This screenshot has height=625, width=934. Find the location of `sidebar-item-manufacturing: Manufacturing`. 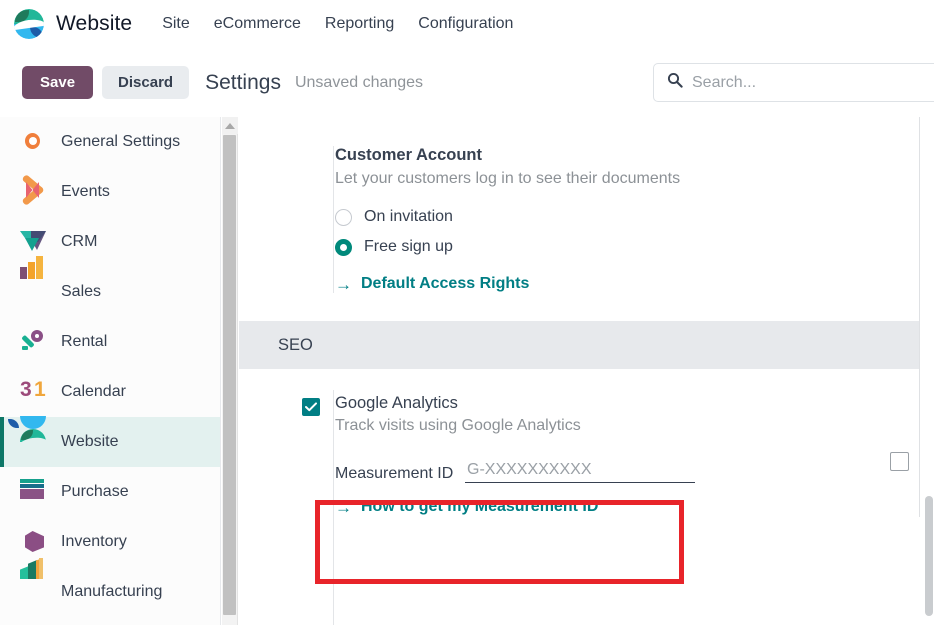

sidebar-item-manufacturing: Manufacturing is located at coordinates (110, 587).